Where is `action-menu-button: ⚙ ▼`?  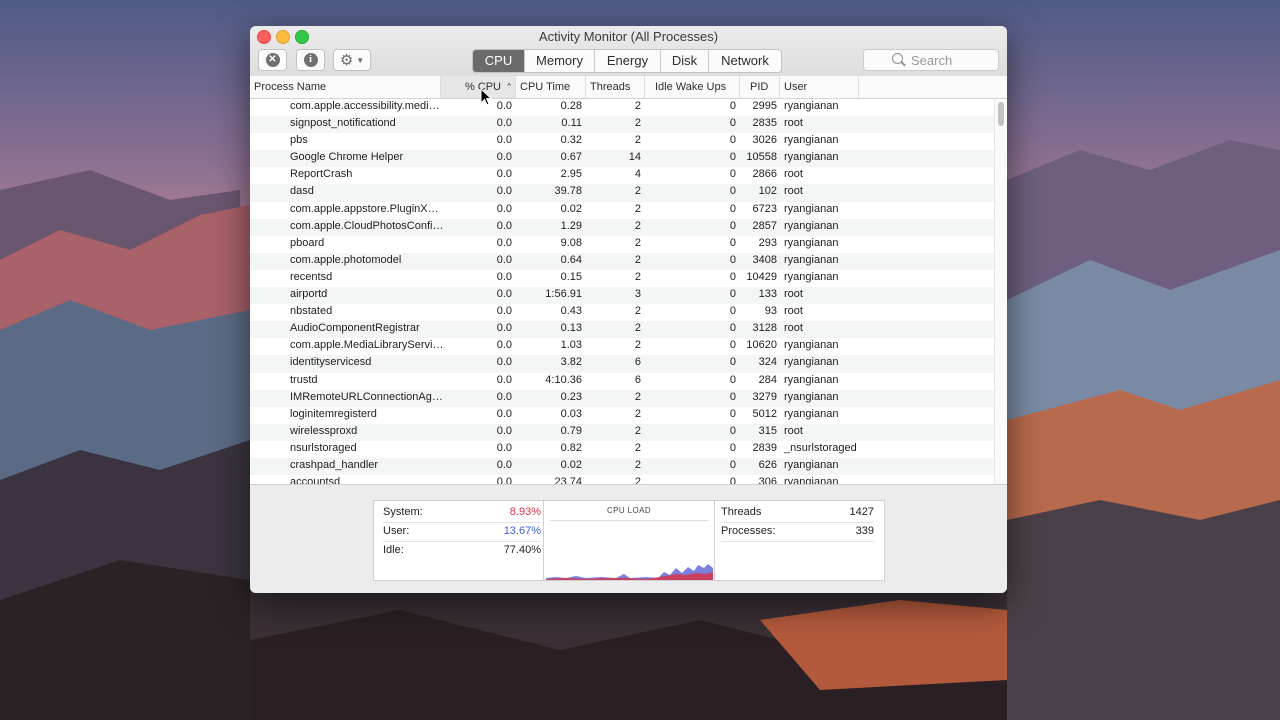
action-menu-button: ⚙ ▼ is located at coordinates (352, 60).